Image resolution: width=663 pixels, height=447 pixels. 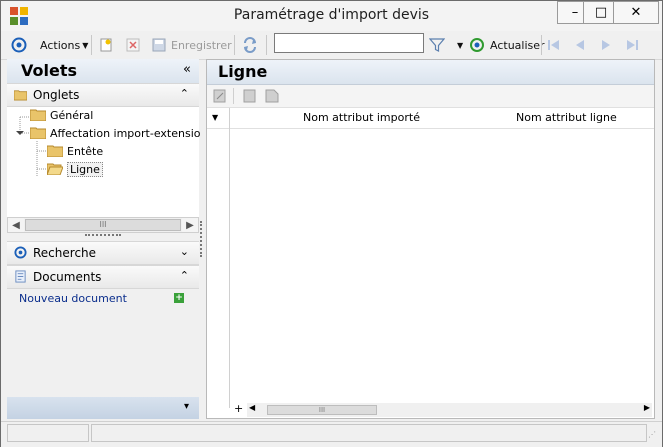 I want to click on first-icon, so click(x=553, y=45).